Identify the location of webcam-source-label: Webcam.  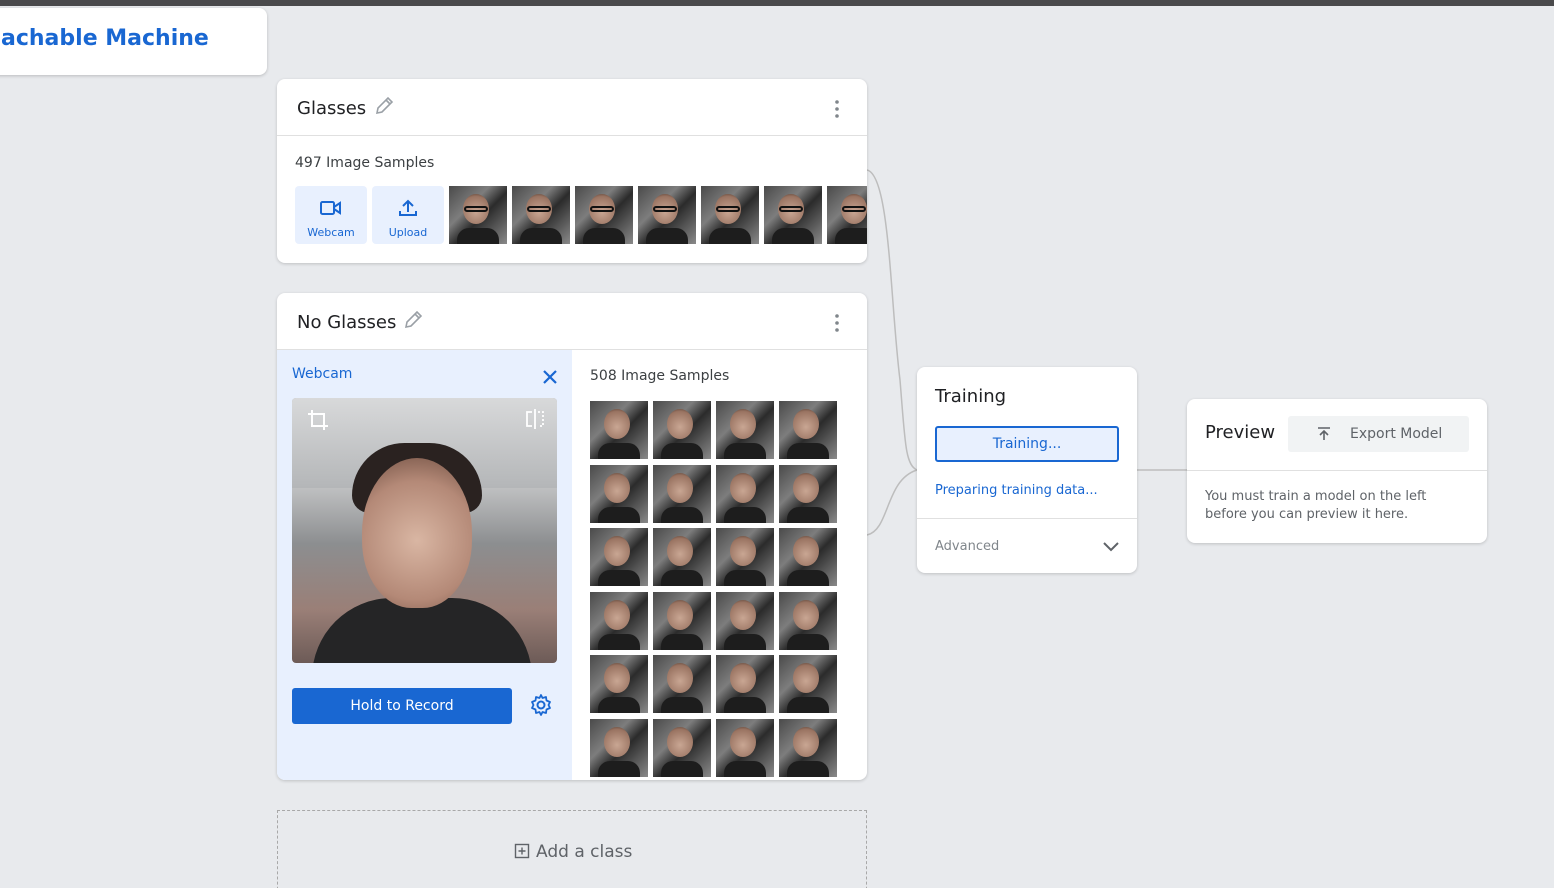
(331, 232).